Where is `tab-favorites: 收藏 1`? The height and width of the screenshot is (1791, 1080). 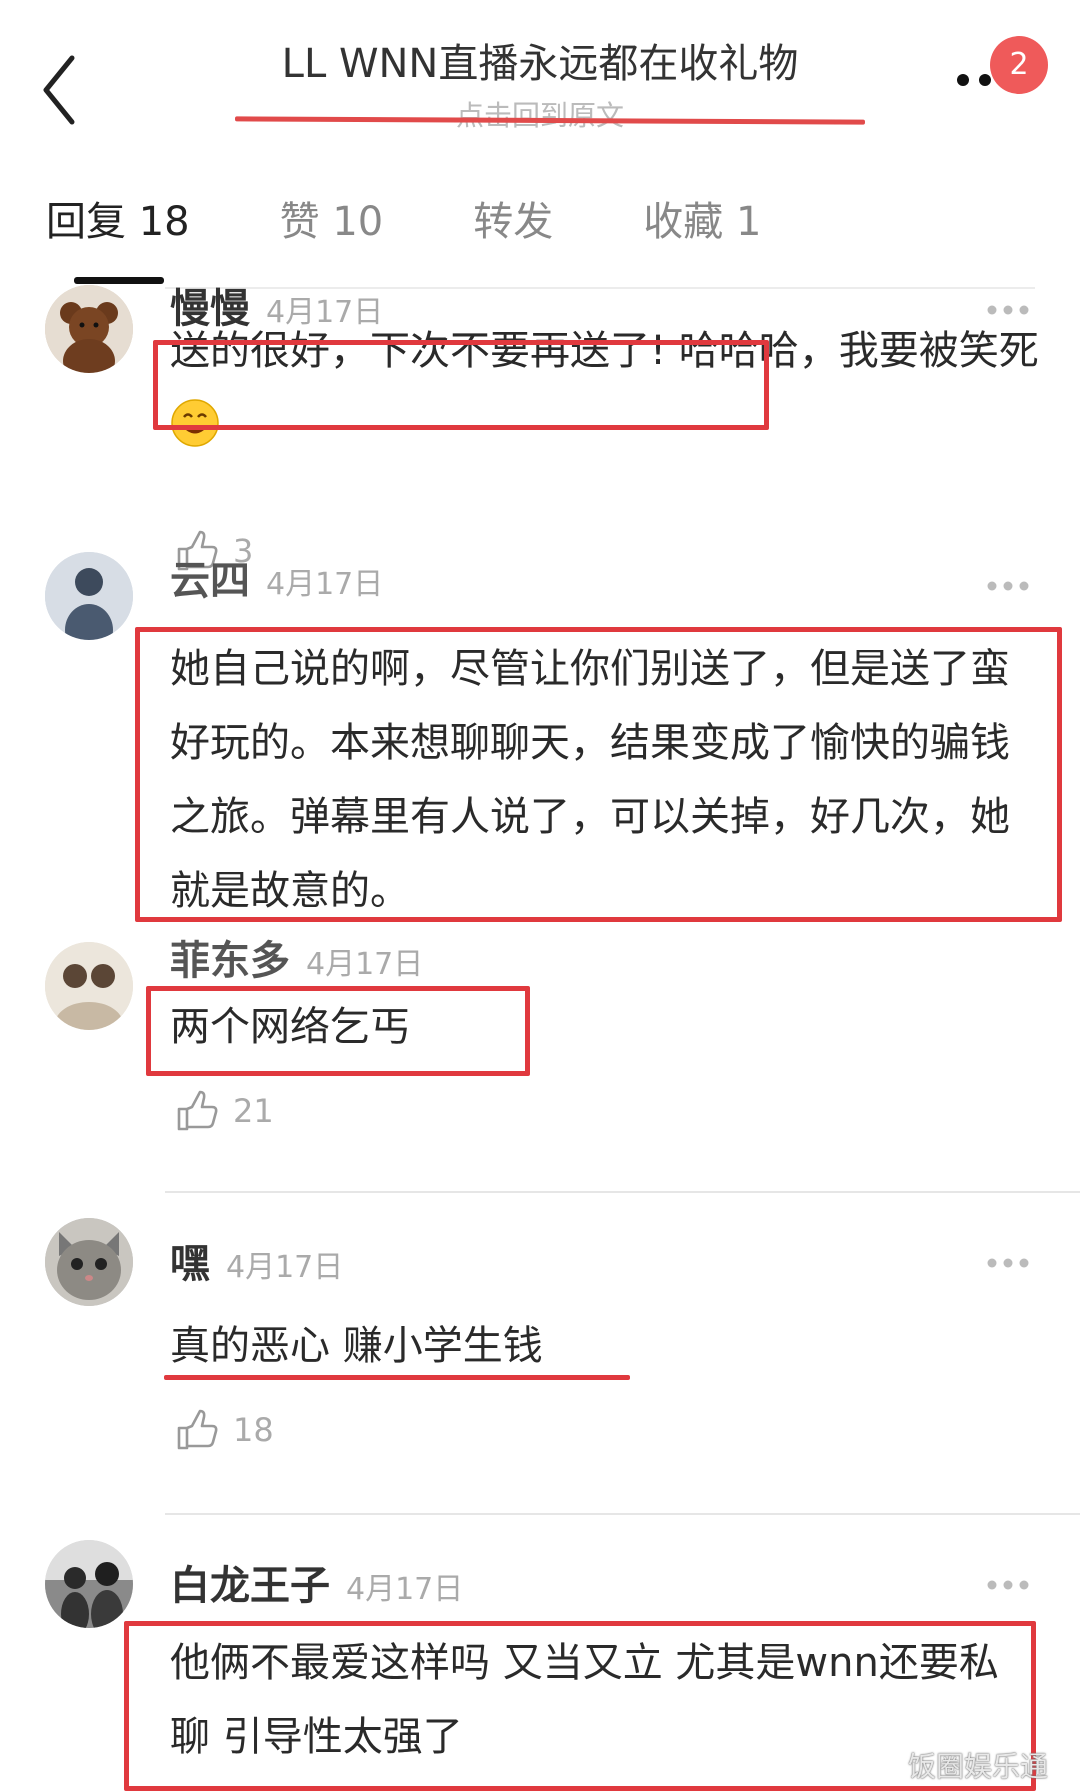
tab-favorites: 收藏 1 is located at coordinates (702, 222).